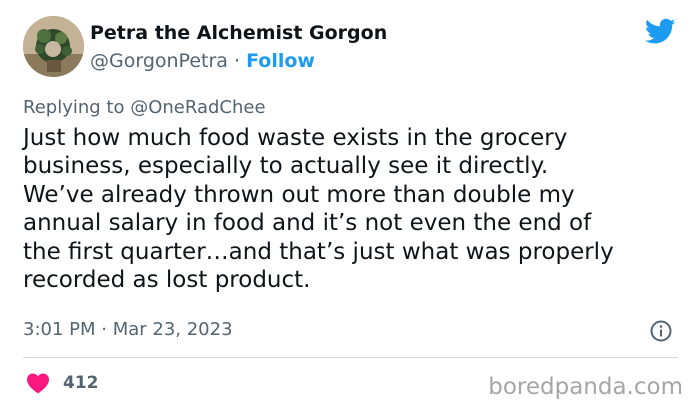  I want to click on reply-context: Replying to @OneRadChee, so click(144, 107).